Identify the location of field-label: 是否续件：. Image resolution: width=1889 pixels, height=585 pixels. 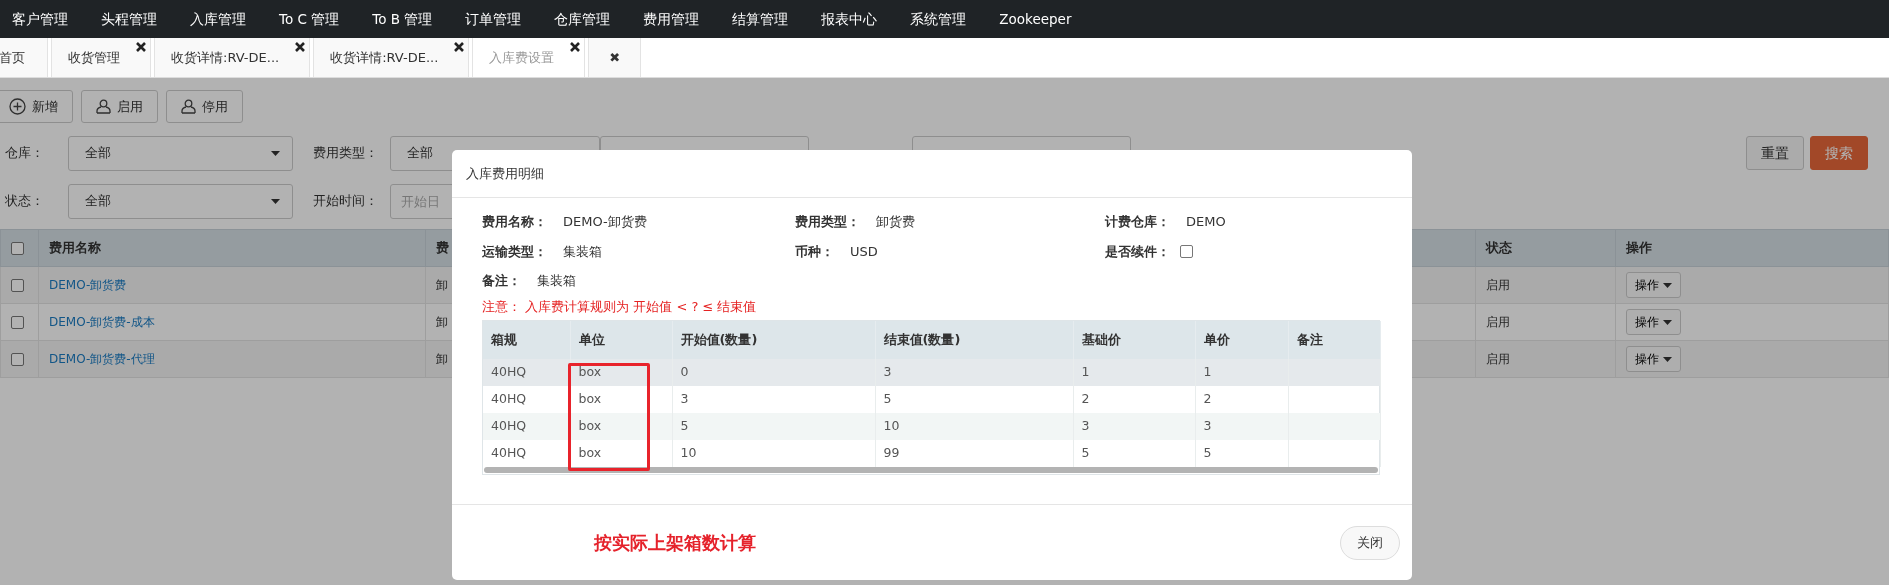
(1137, 251).